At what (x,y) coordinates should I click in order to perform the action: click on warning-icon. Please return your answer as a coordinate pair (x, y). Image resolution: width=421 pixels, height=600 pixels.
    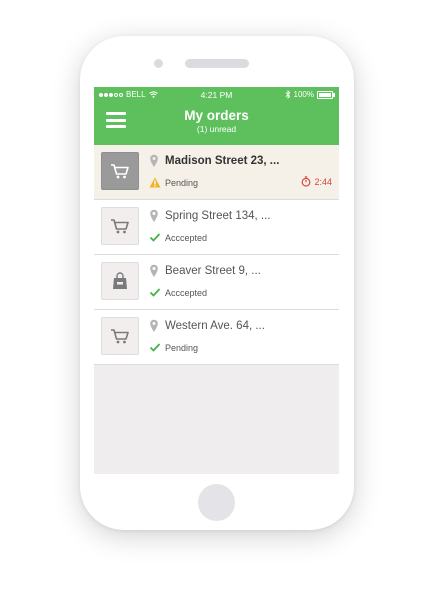
    Looking at the image, I should click on (155, 182).